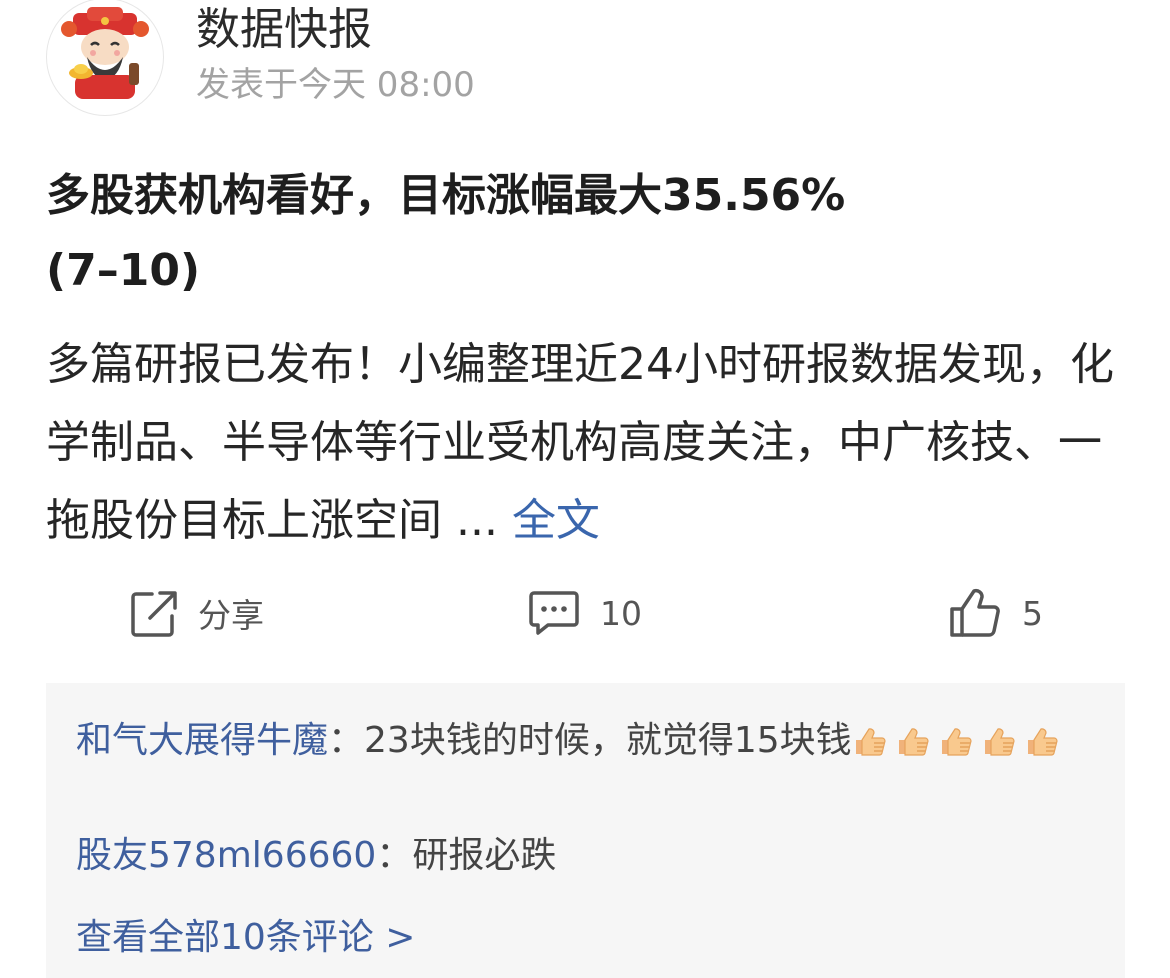 Image resolution: width=1170 pixels, height=978 pixels. What do you see at coordinates (591, 856) in the screenshot?
I see `comment-item: 股友578ml66660：研报必跌` at bounding box center [591, 856].